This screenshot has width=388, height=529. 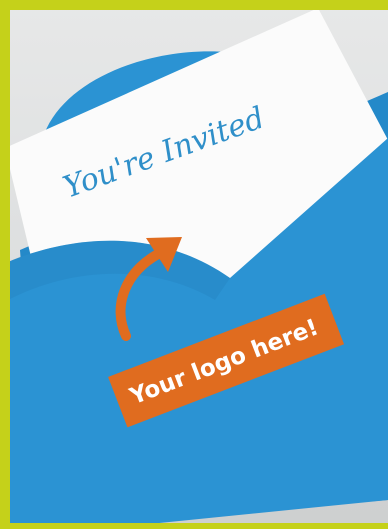 What do you see at coordinates (194, 5) in the screenshot?
I see `frame-border-top` at bounding box center [194, 5].